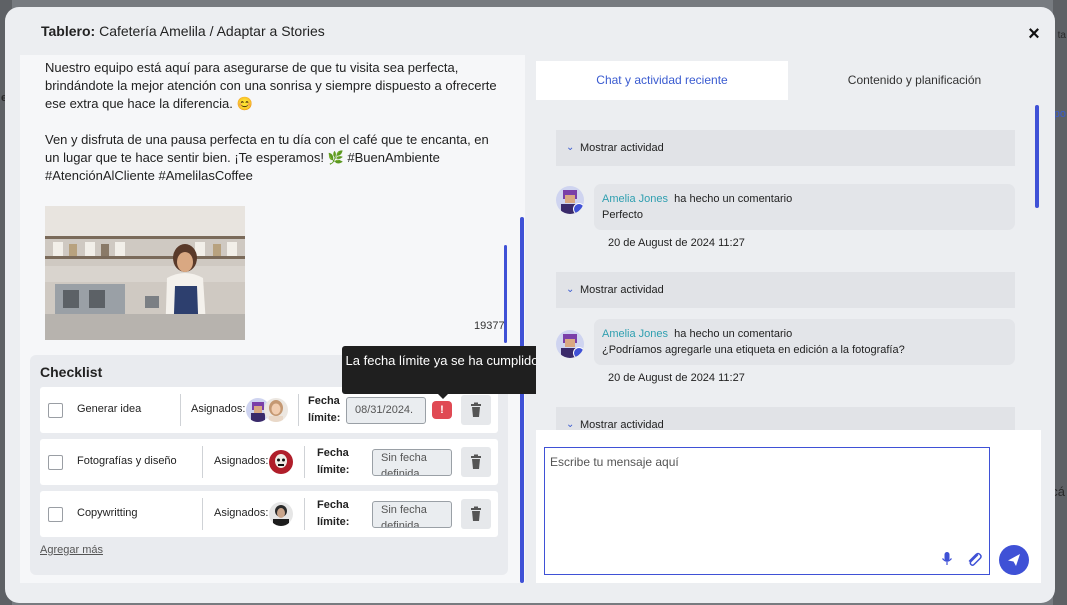 This screenshot has height=605, width=1067. I want to click on backdrop-right-strip, so click(1060, 302).